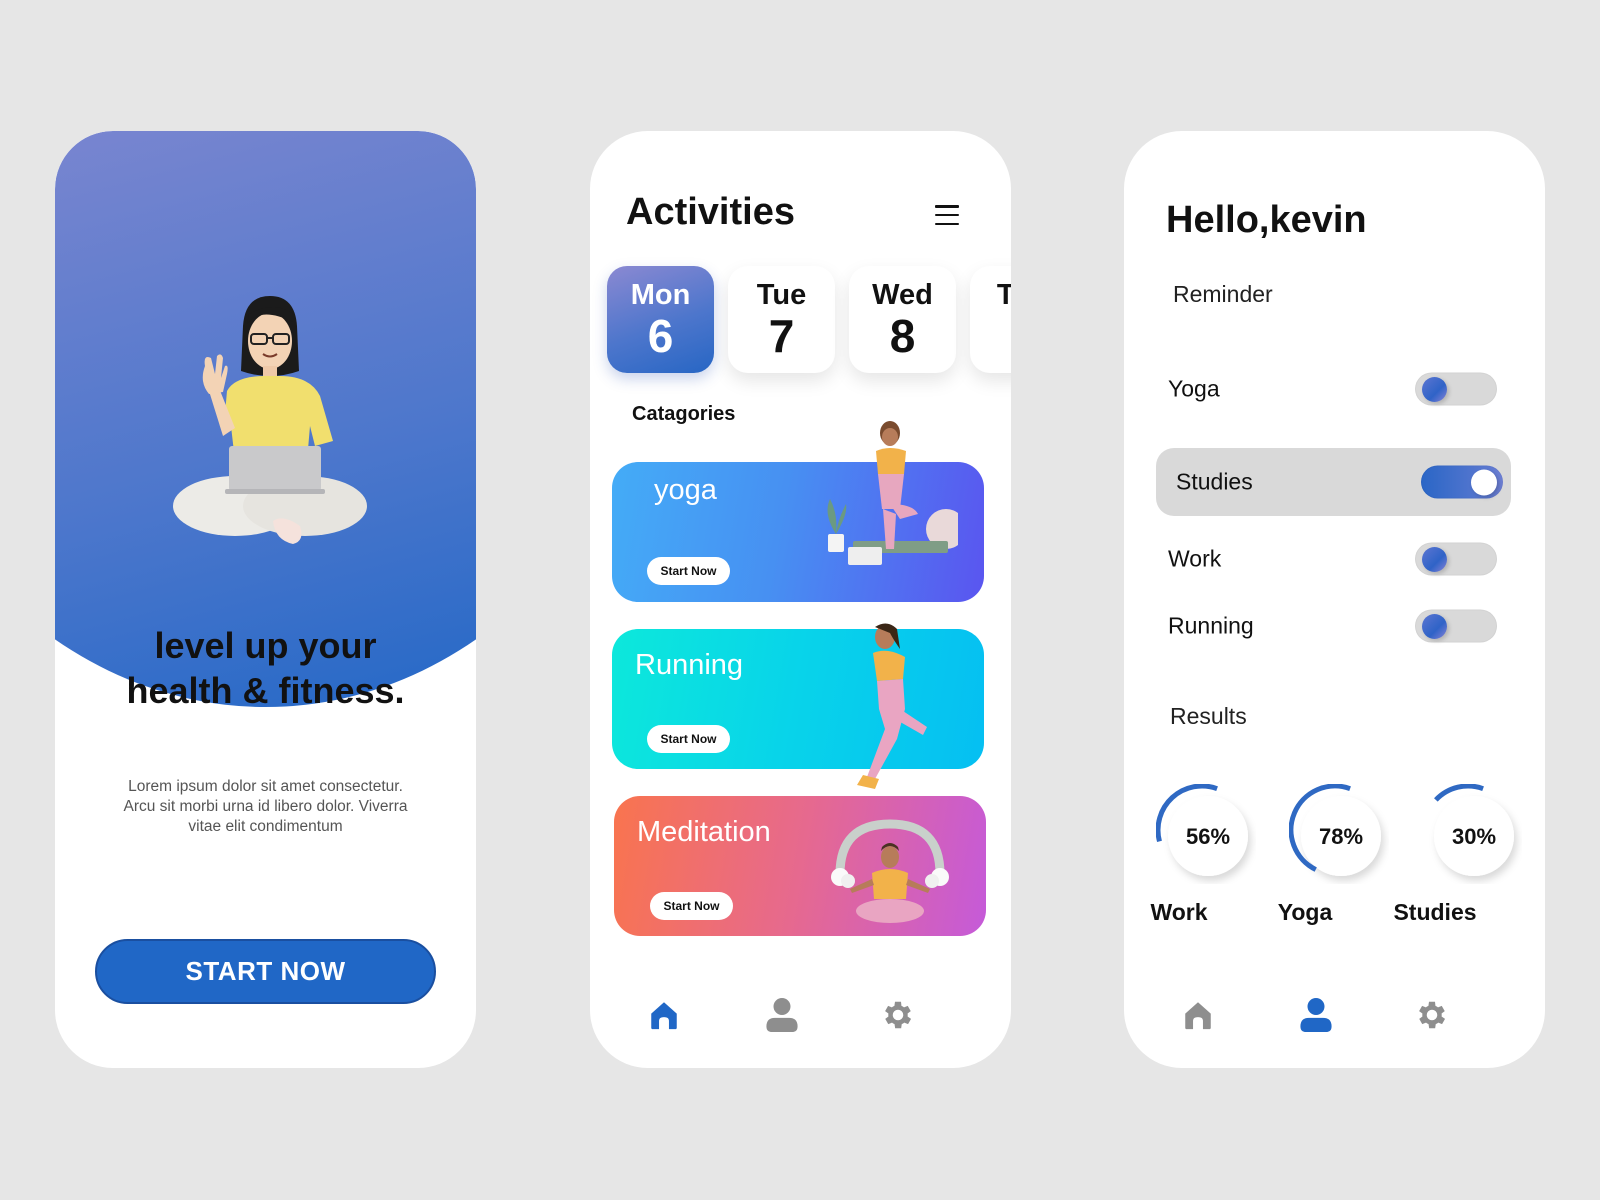 This screenshot has width=1600, height=1200. What do you see at coordinates (990, 319) in the screenshot?
I see `day-chip-thu: Thu 9` at bounding box center [990, 319].